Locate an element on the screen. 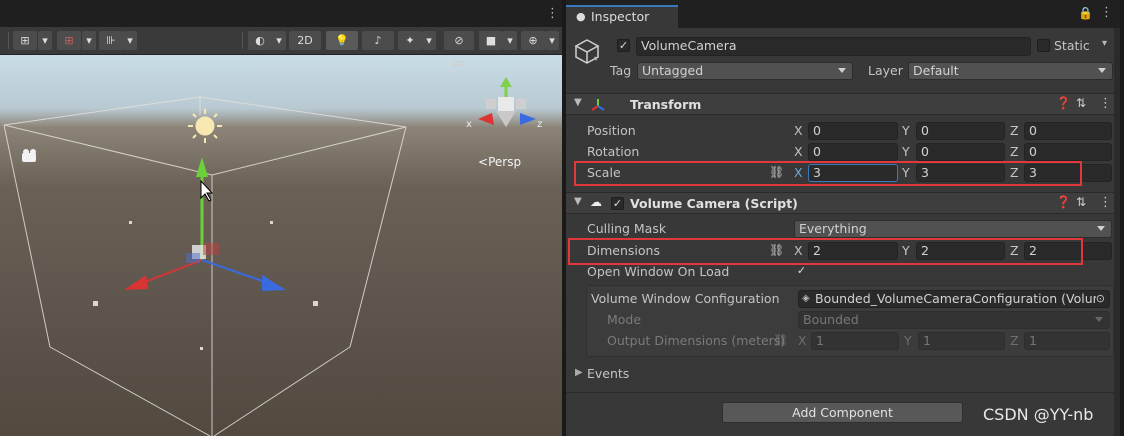  dimensions-highlight-box is located at coordinates (825, 251).